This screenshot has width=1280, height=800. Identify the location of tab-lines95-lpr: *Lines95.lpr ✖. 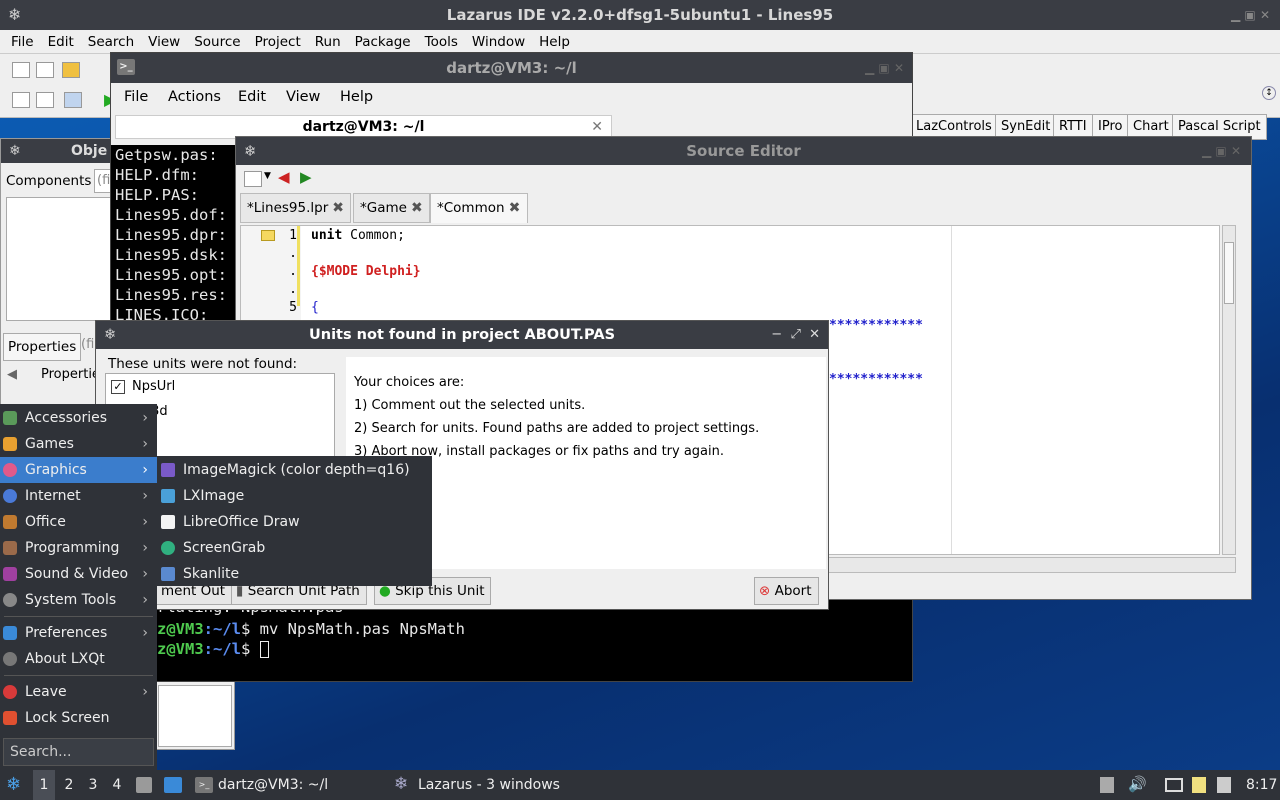
(296, 208).